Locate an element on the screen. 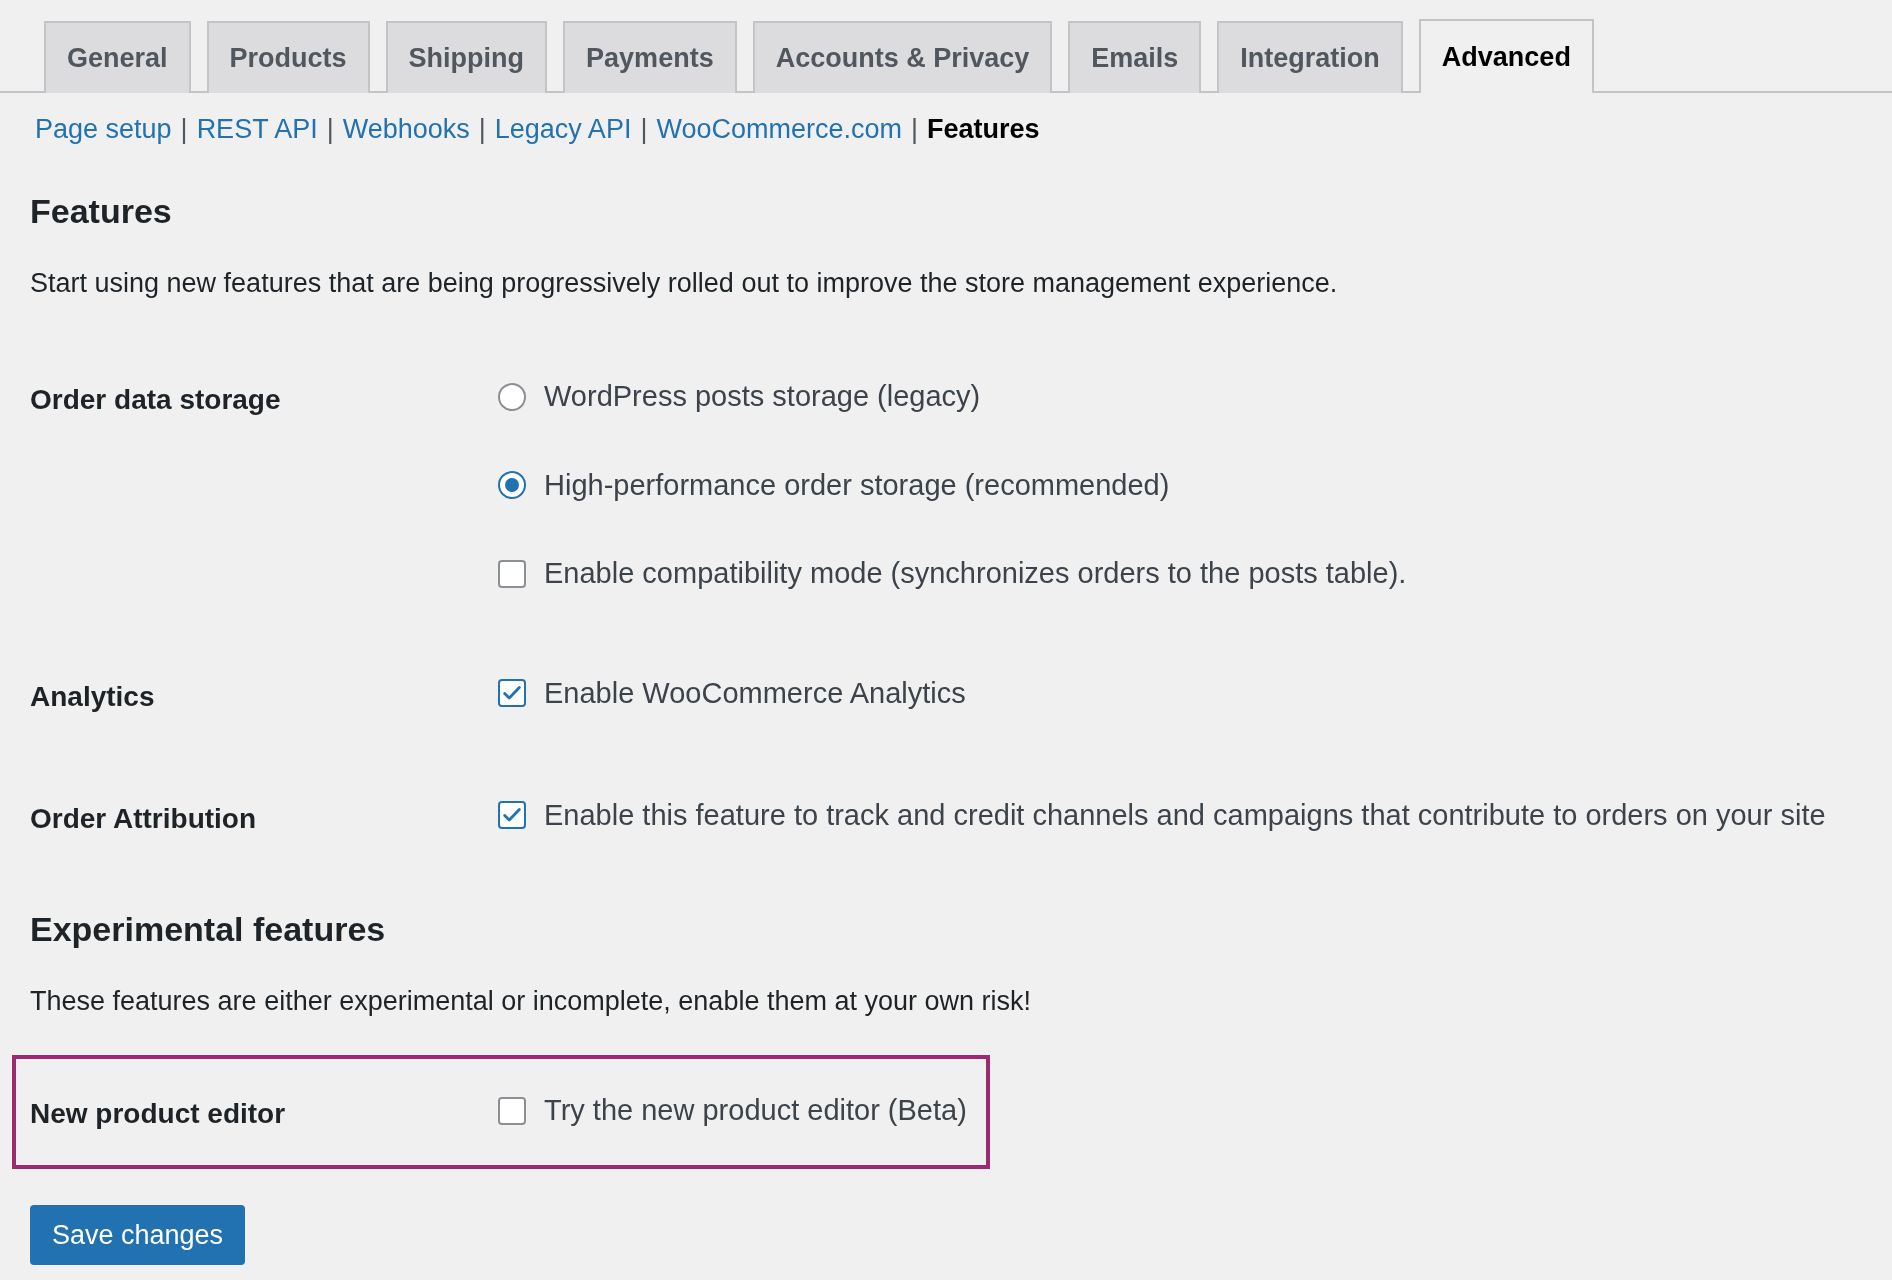 Image resolution: width=1892 pixels, height=1280 pixels. save-button: Save changes is located at coordinates (138, 1235).